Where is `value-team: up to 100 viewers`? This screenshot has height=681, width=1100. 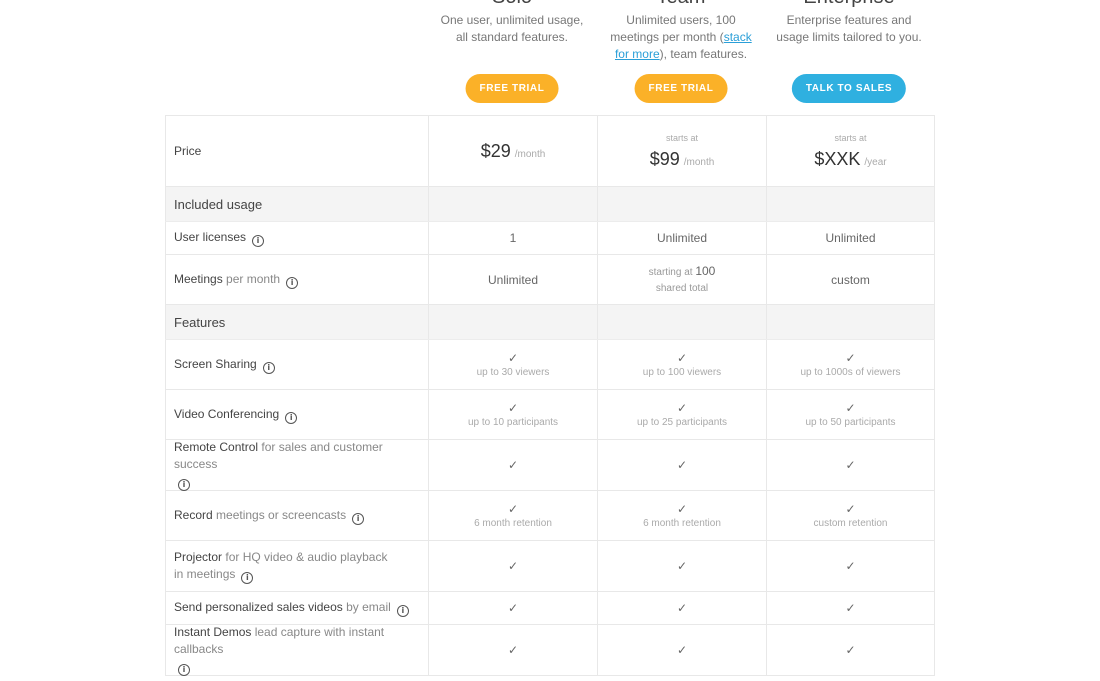
value-team: up to 100 viewers is located at coordinates (682, 372).